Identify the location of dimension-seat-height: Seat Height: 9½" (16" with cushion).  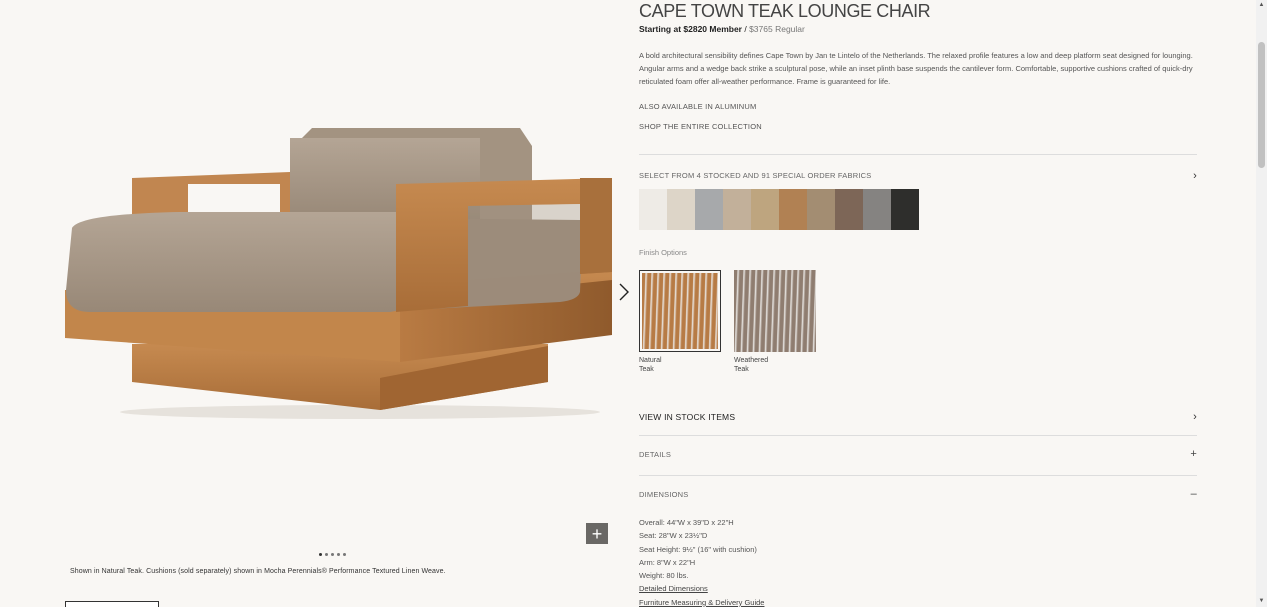
(698, 549).